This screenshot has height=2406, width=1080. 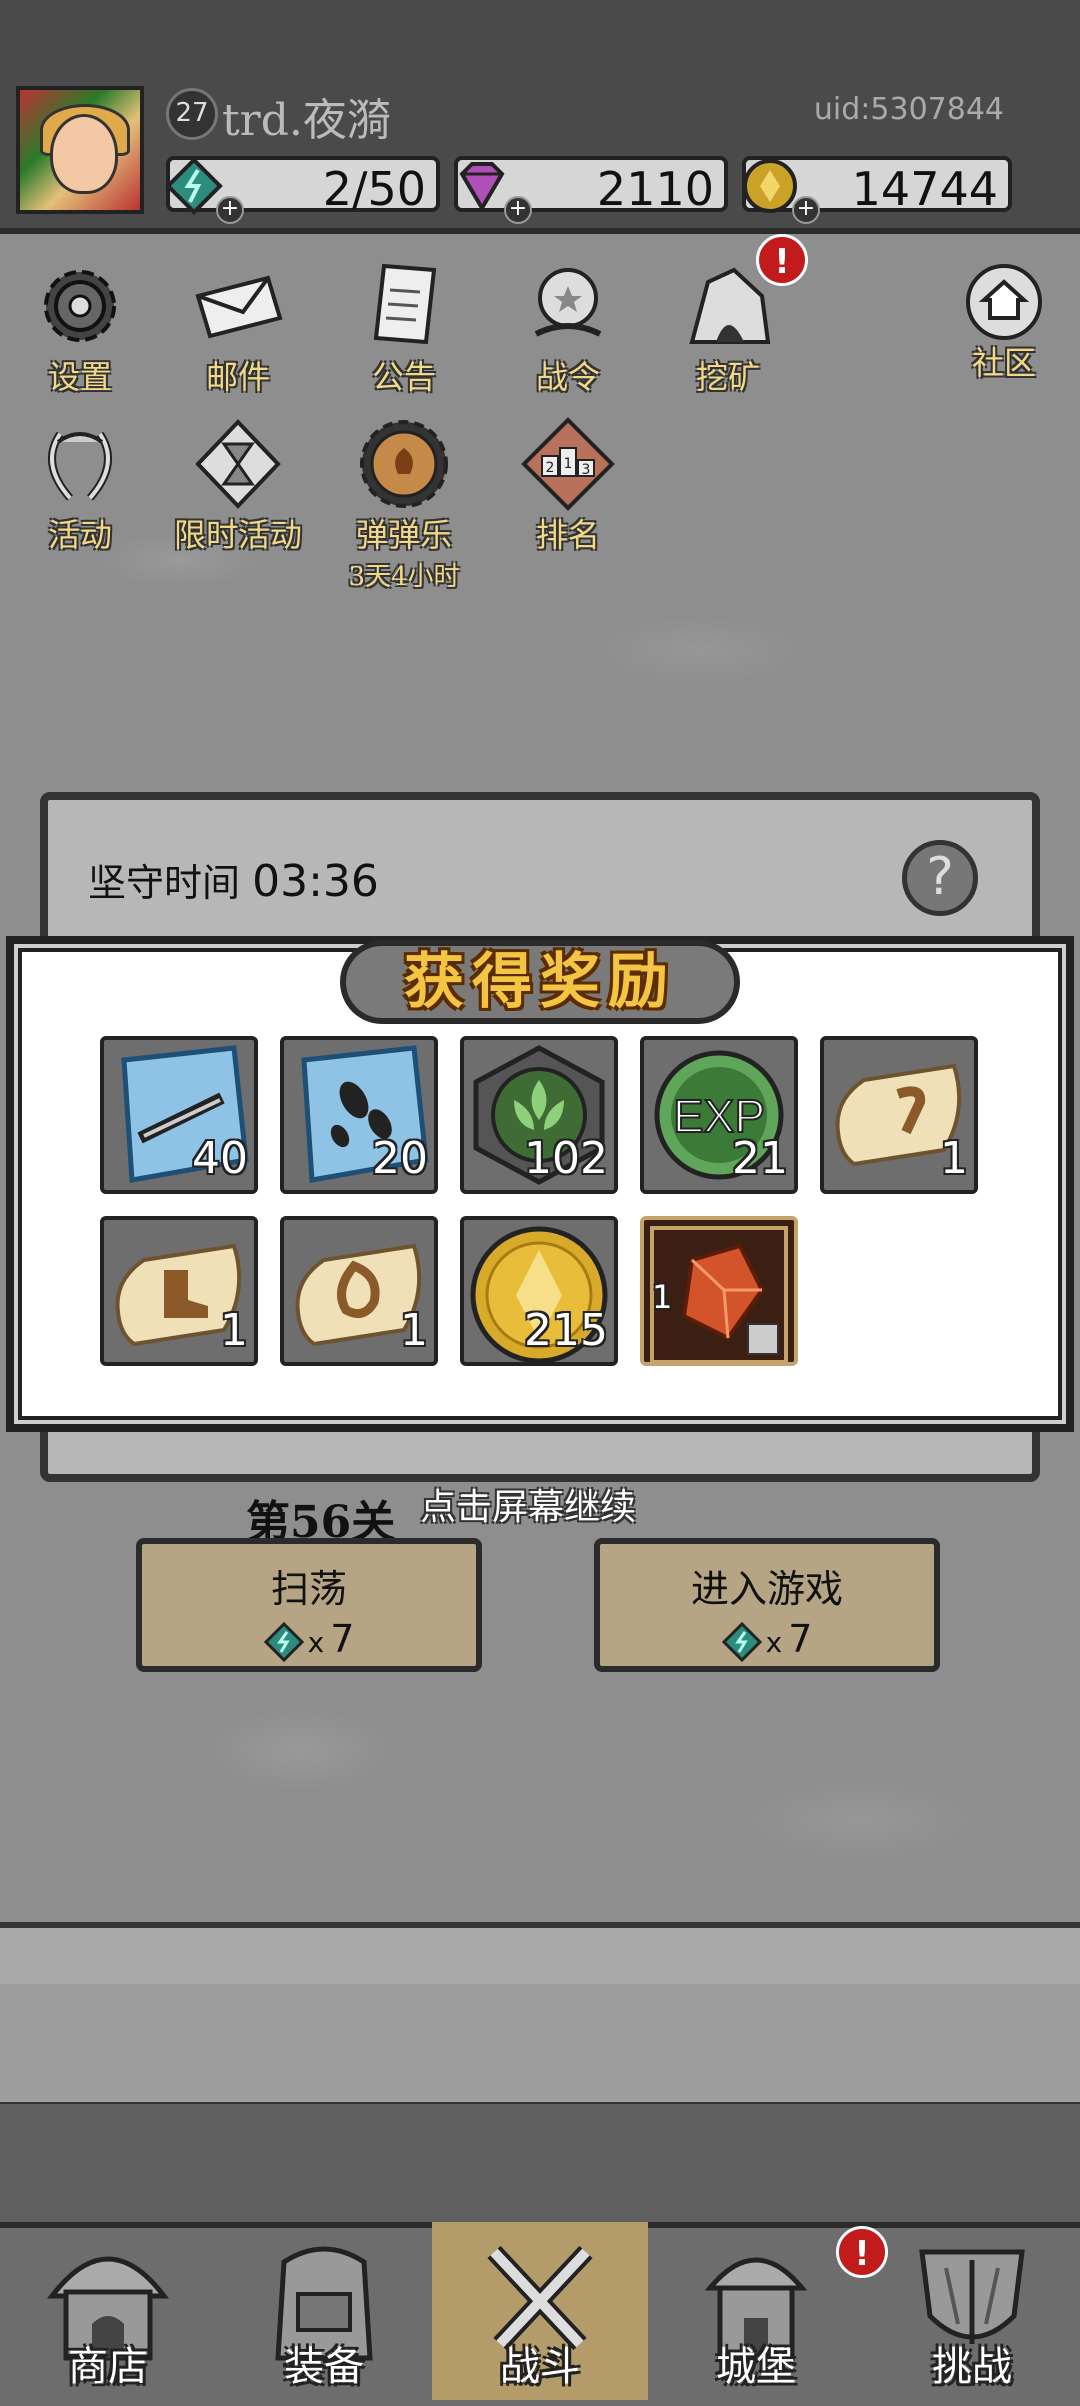 What do you see at coordinates (84, 154) in the screenshot?
I see `avatar-face` at bounding box center [84, 154].